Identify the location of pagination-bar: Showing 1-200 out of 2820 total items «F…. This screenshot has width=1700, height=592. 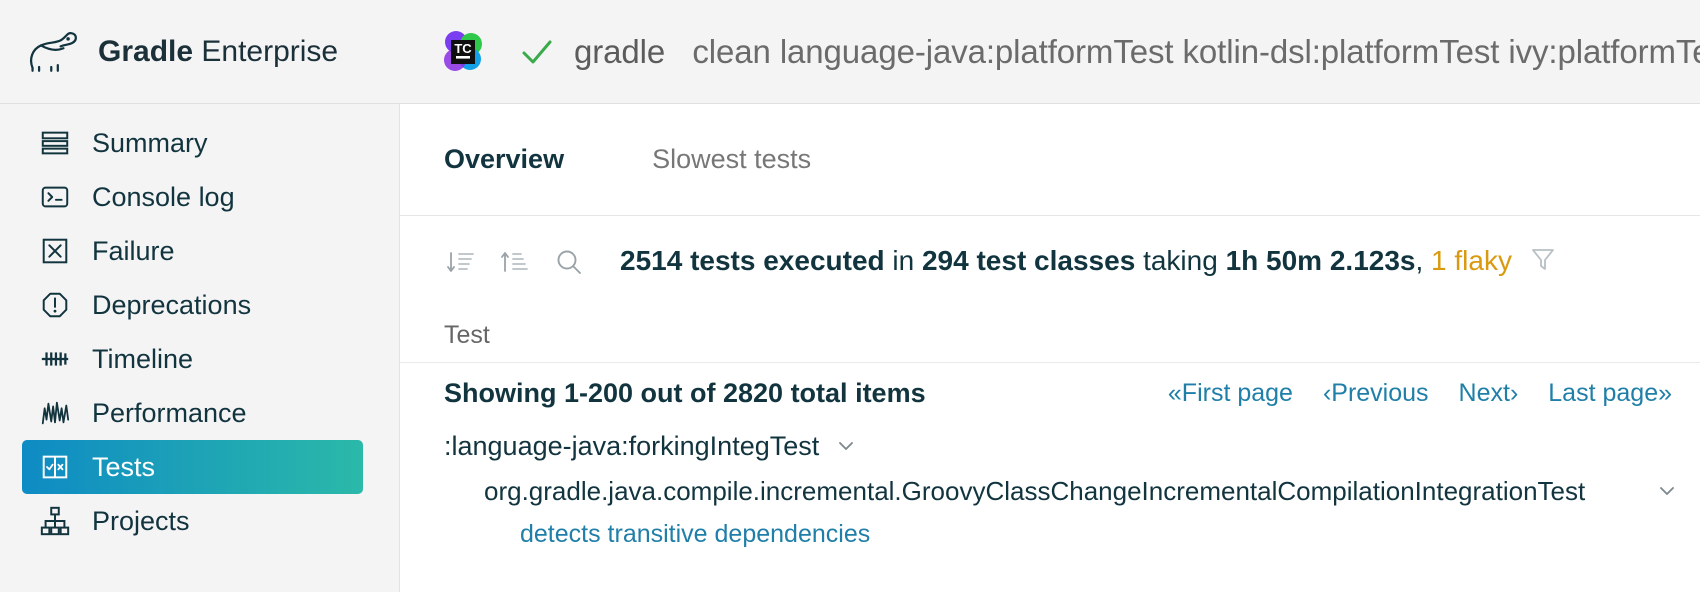
(1050, 393).